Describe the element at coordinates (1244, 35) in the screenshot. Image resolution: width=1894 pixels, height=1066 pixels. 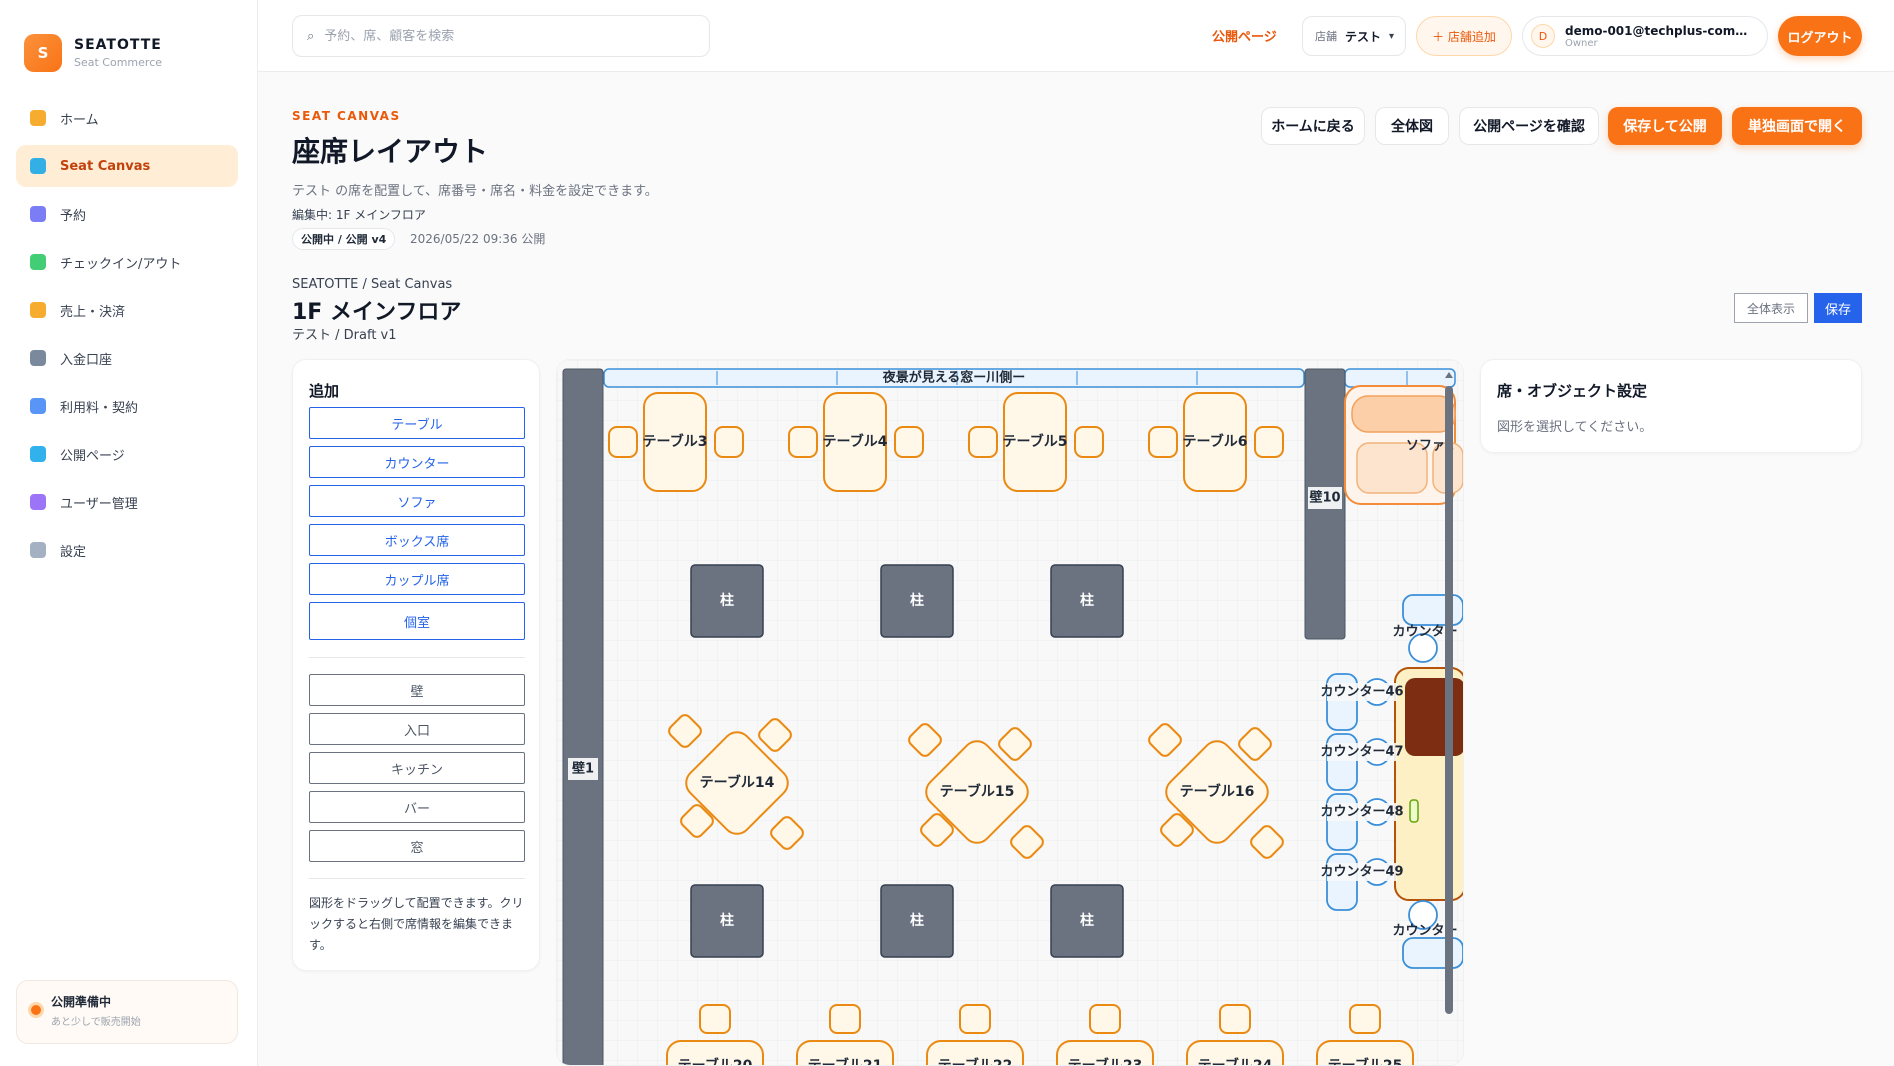
I see `public-page-link: 公開ページ` at that location.